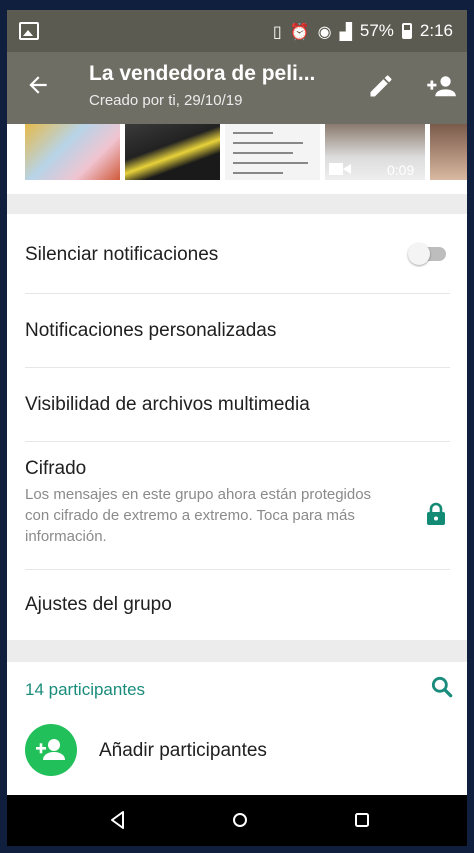  What do you see at coordinates (437, 515) in the screenshot?
I see `lock-icon` at bounding box center [437, 515].